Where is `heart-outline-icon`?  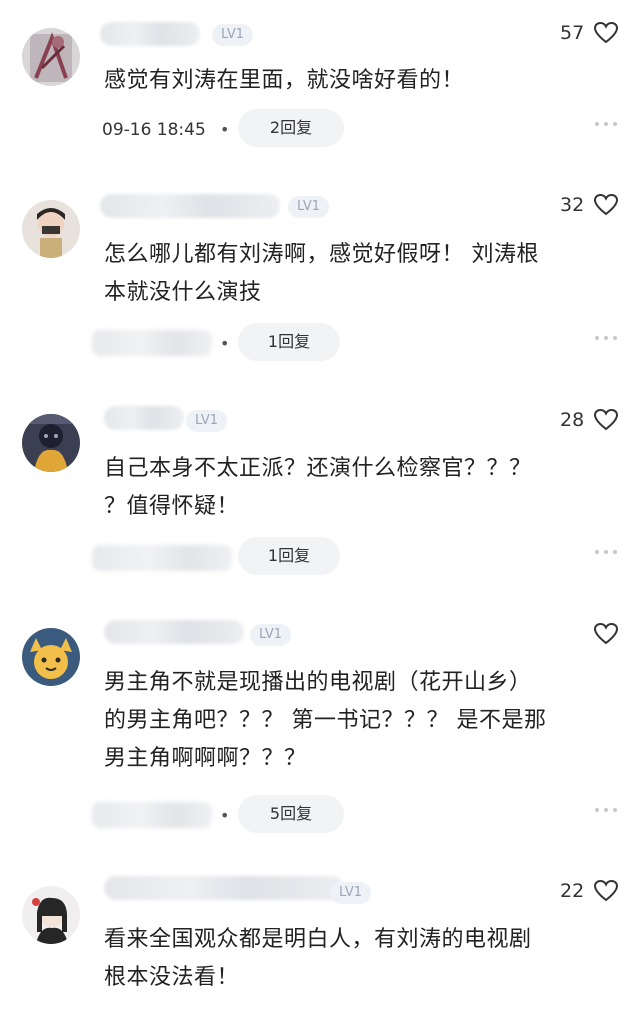
heart-outline-icon is located at coordinates (606, 891).